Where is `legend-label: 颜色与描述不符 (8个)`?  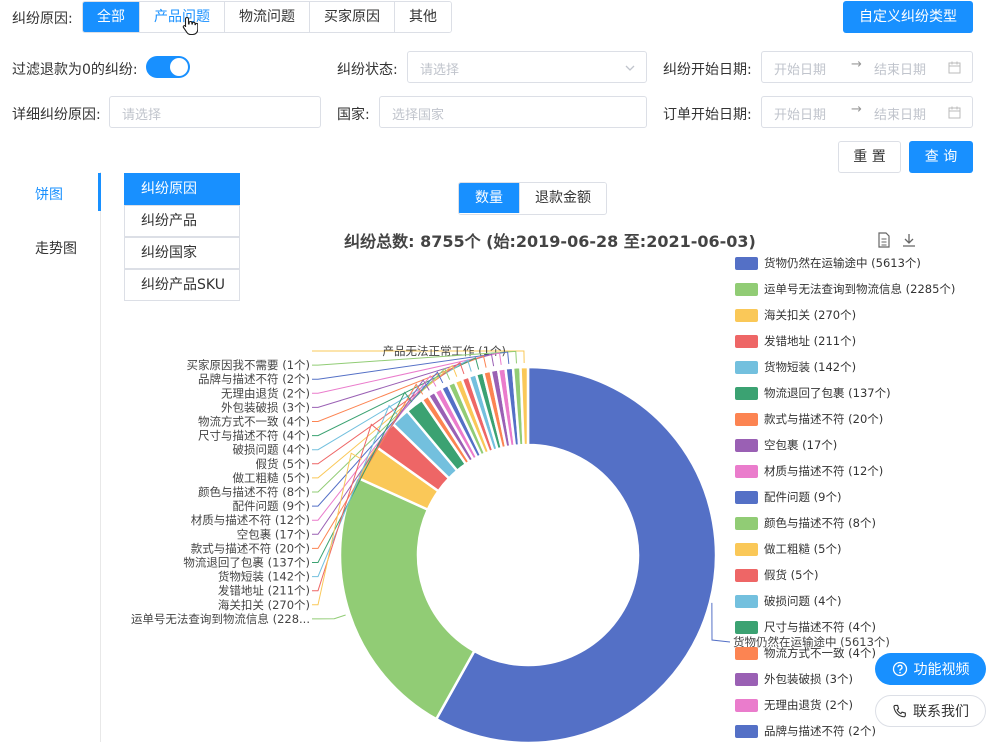
legend-label: 颜色与描述不符 (8个) is located at coordinates (820, 523).